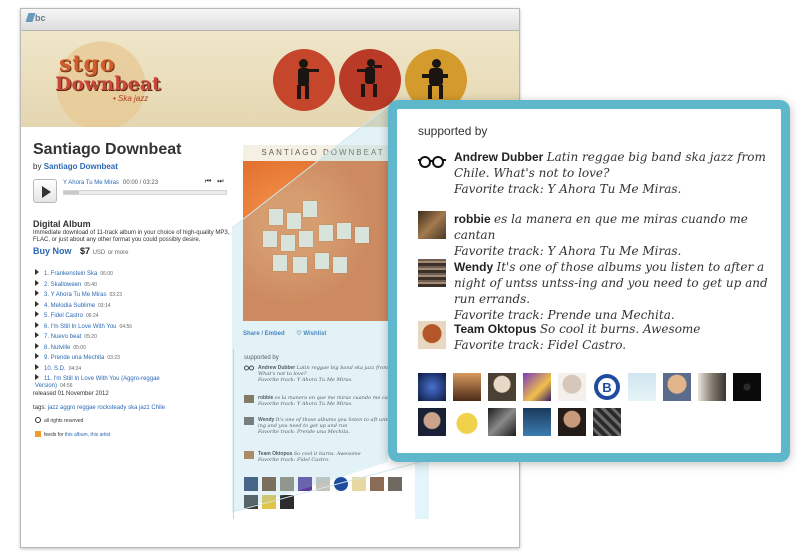  I want to click on track-row: 6. I'm Still In Love With You 04:56, so click(135, 327).